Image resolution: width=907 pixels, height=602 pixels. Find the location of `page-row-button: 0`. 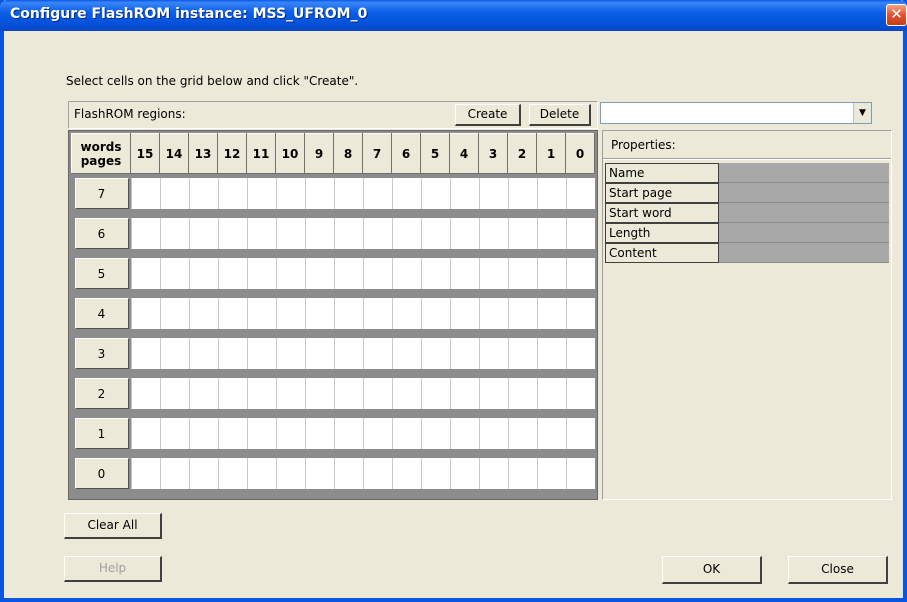

page-row-button: 0 is located at coordinates (101, 473).